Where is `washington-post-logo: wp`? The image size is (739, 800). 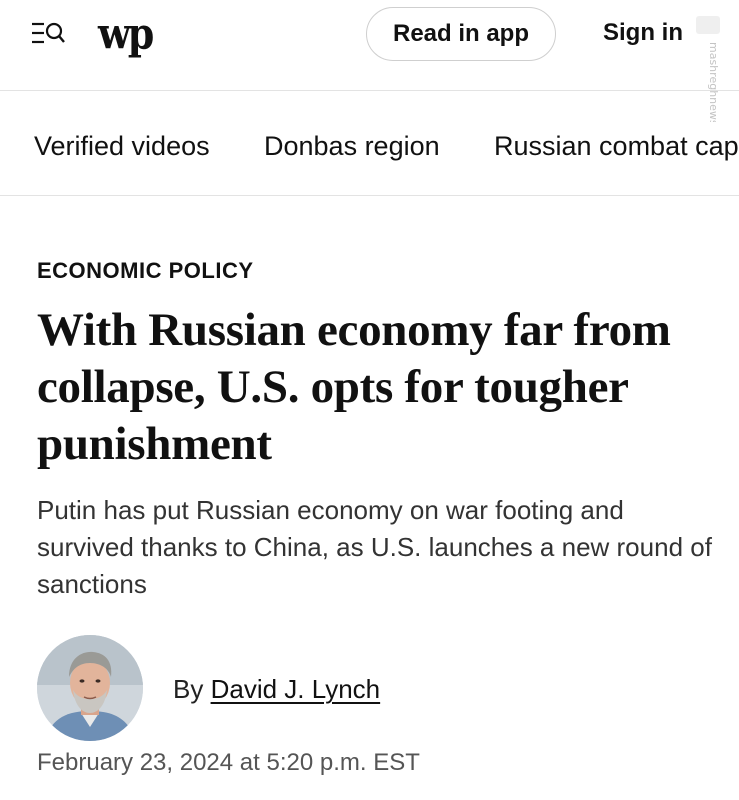 washington-post-logo: wp is located at coordinates (126, 34).